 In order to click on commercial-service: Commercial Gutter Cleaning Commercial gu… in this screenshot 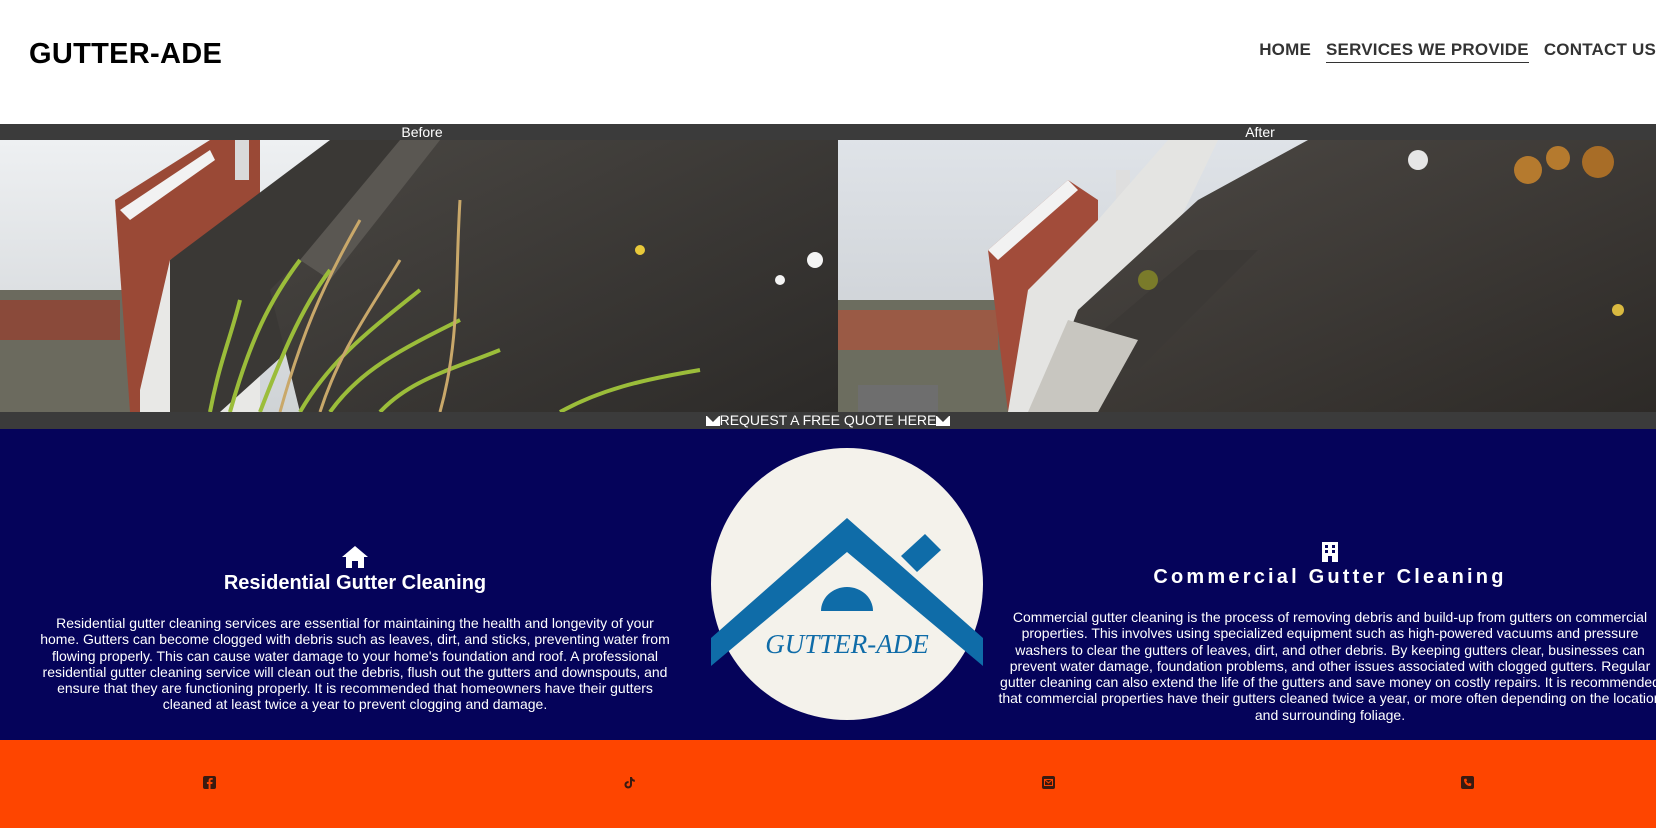, I will do `click(1327, 632)`.